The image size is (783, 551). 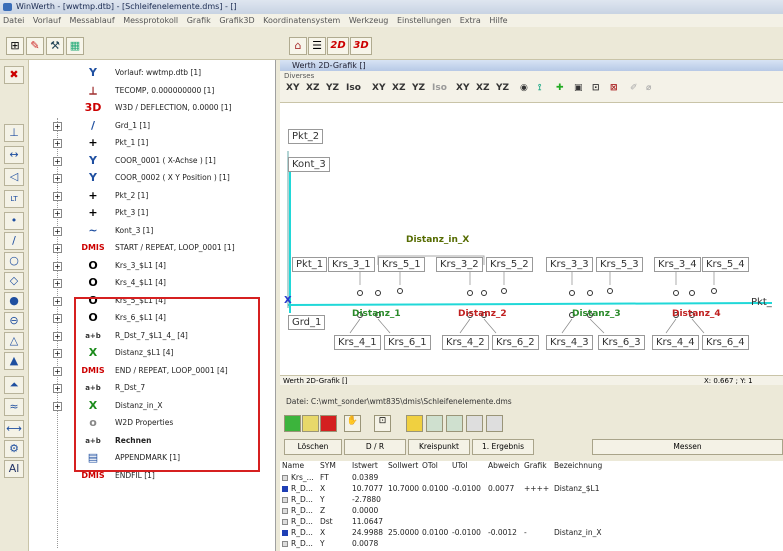 I want to click on cone-icon: △, so click(x=14, y=341).